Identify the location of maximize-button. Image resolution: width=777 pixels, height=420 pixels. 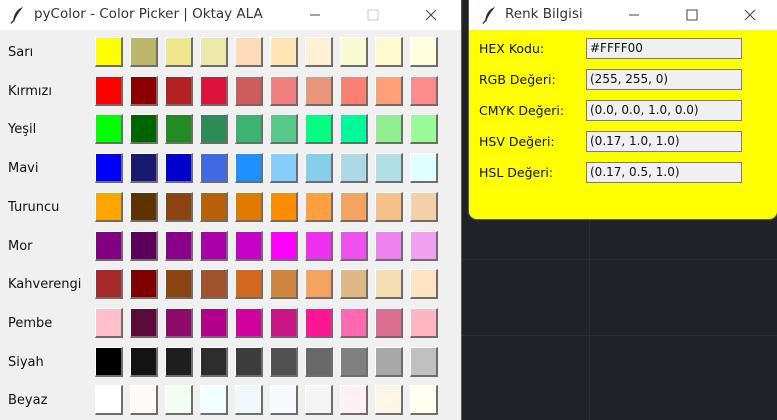
(692, 15).